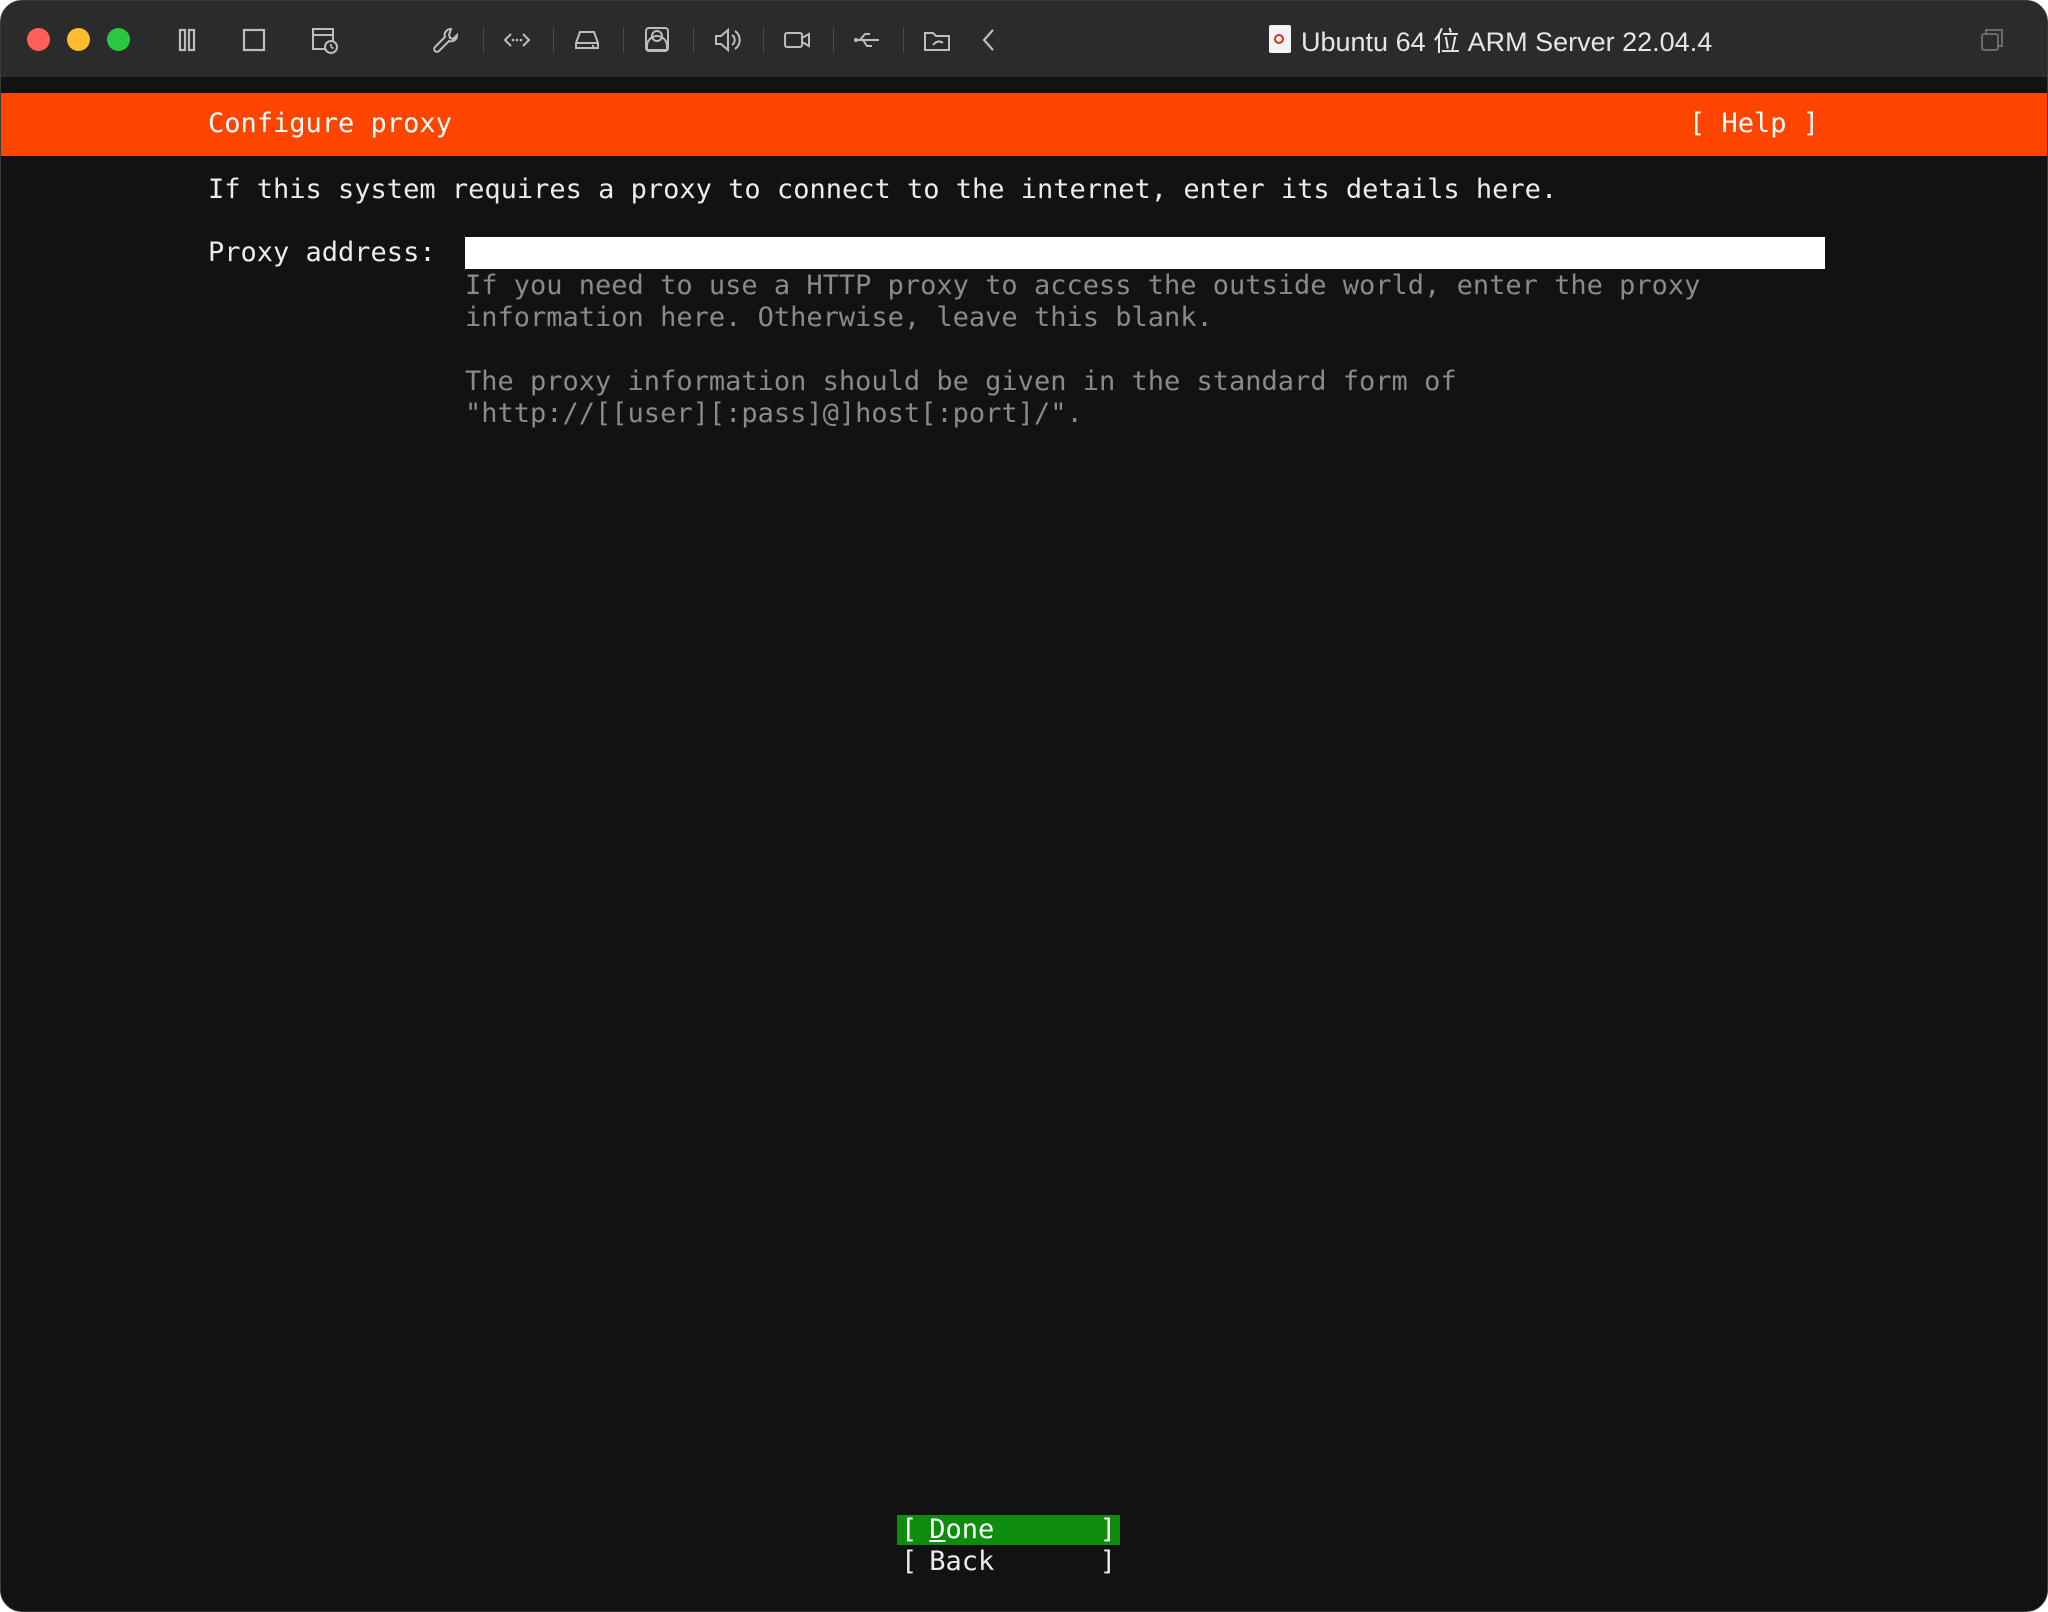 The height and width of the screenshot is (1612, 2048). I want to click on done-label-hotkey: D, so click(937, 1529).